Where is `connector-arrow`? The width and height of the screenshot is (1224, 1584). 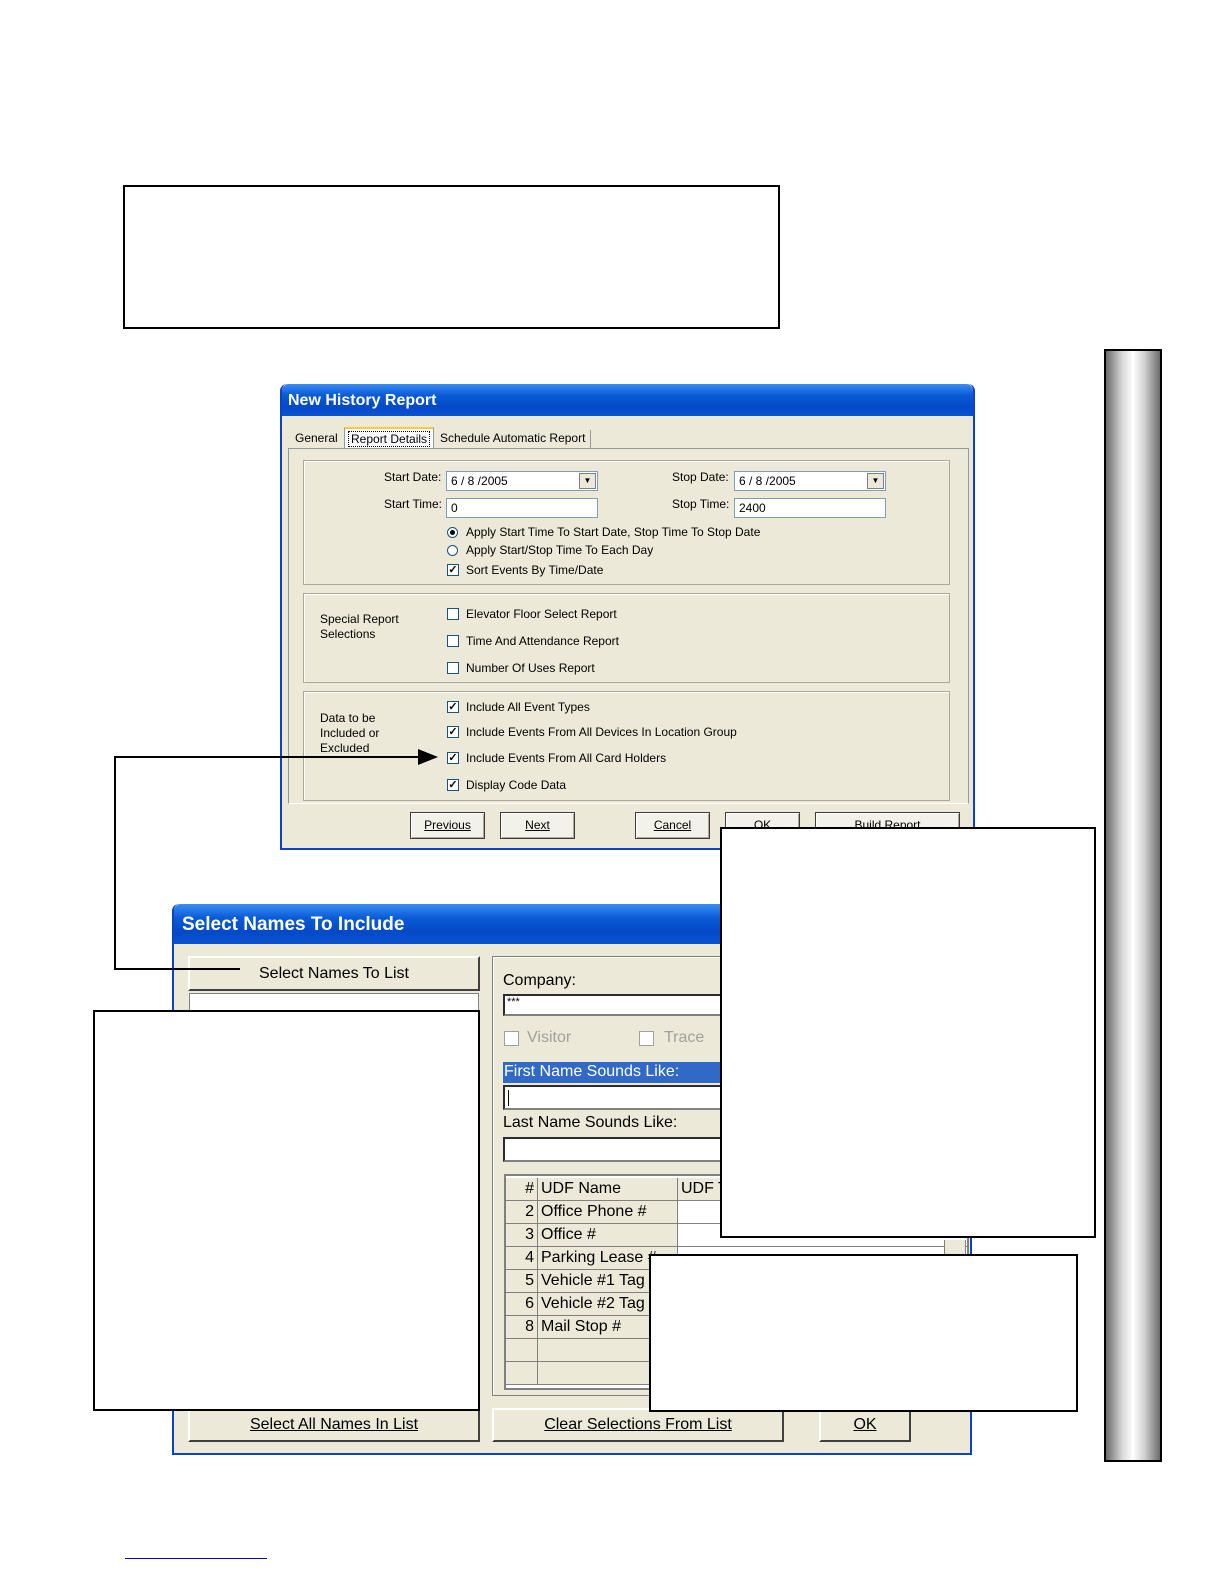
connector-arrow is located at coordinates (276, 859).